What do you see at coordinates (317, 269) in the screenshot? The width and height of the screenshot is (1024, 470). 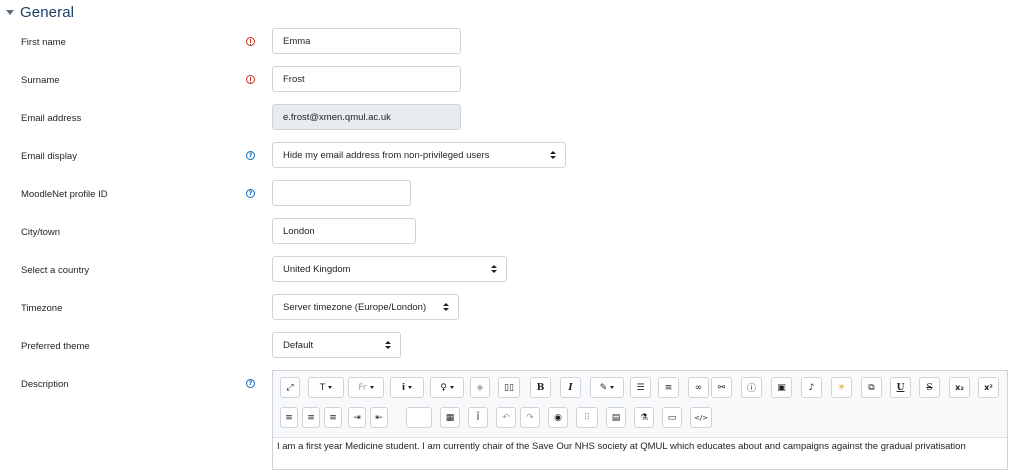 I see `country-value: United Kingdom` at bounding box center [317, 269].